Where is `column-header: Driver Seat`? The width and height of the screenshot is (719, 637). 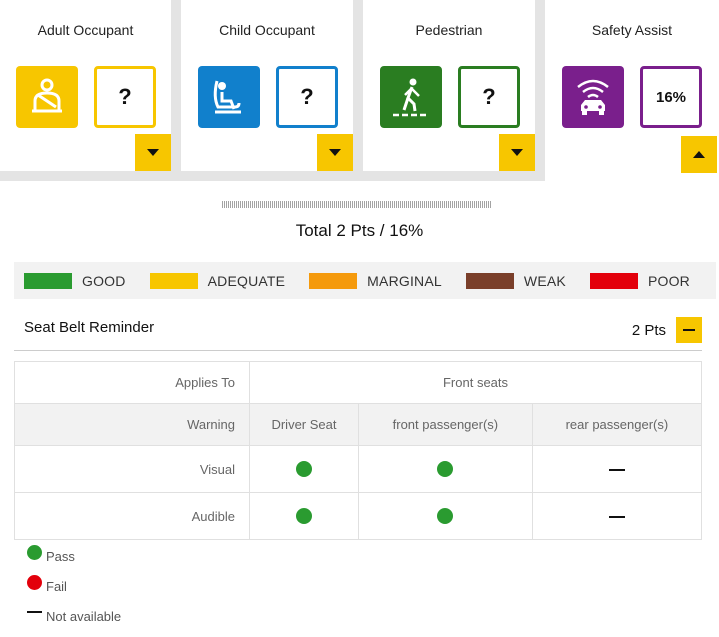 column-header: Driver Seat is located at coordinates (304, 424).